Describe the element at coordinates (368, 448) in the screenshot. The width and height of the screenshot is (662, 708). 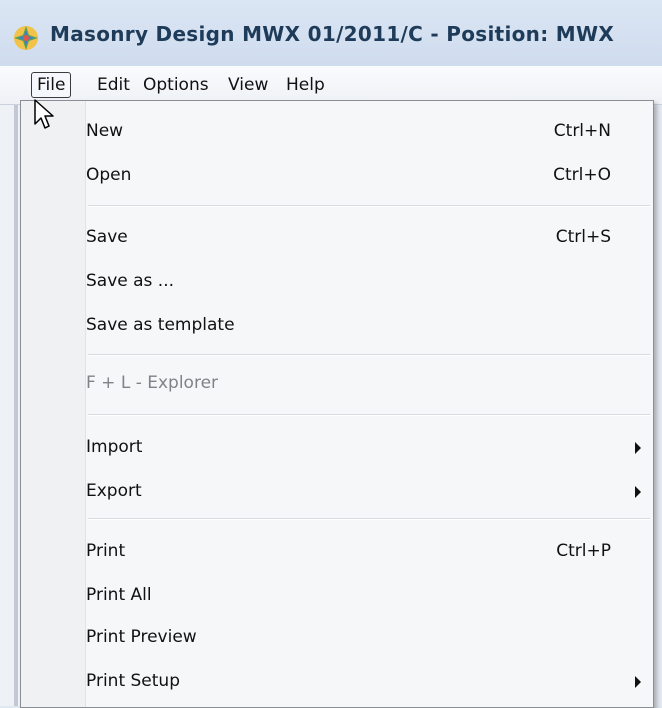
I see `menu-item-import: Import` at that location.